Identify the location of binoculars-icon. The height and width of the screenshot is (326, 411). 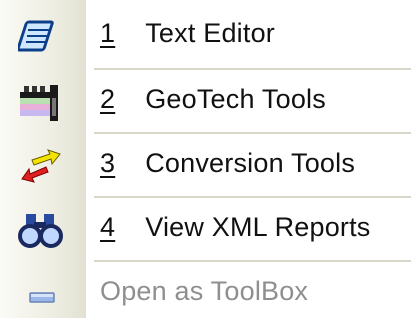
(41, 231).